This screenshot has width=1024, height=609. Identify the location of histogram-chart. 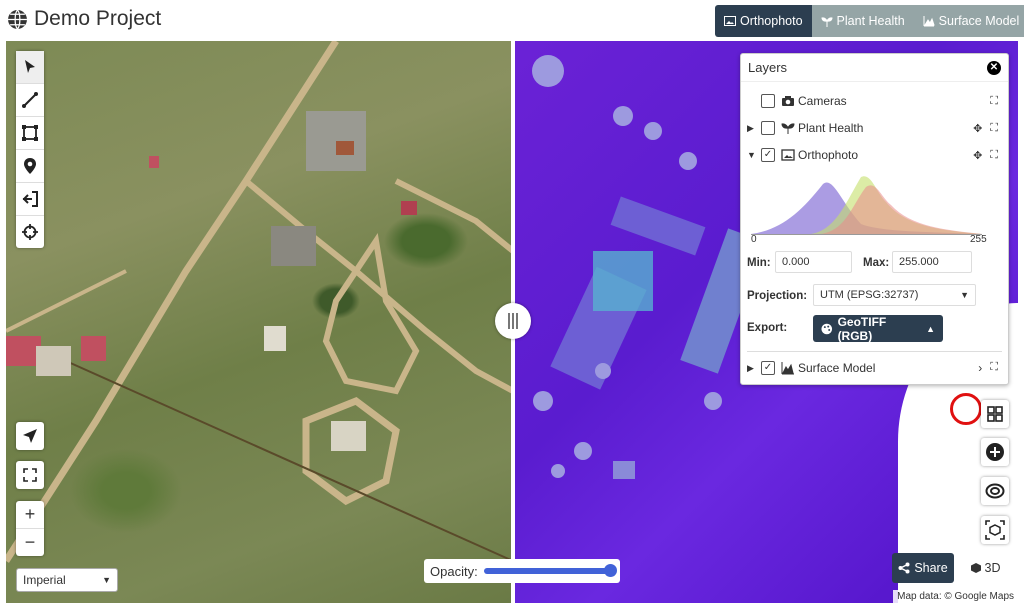
(866, 205).